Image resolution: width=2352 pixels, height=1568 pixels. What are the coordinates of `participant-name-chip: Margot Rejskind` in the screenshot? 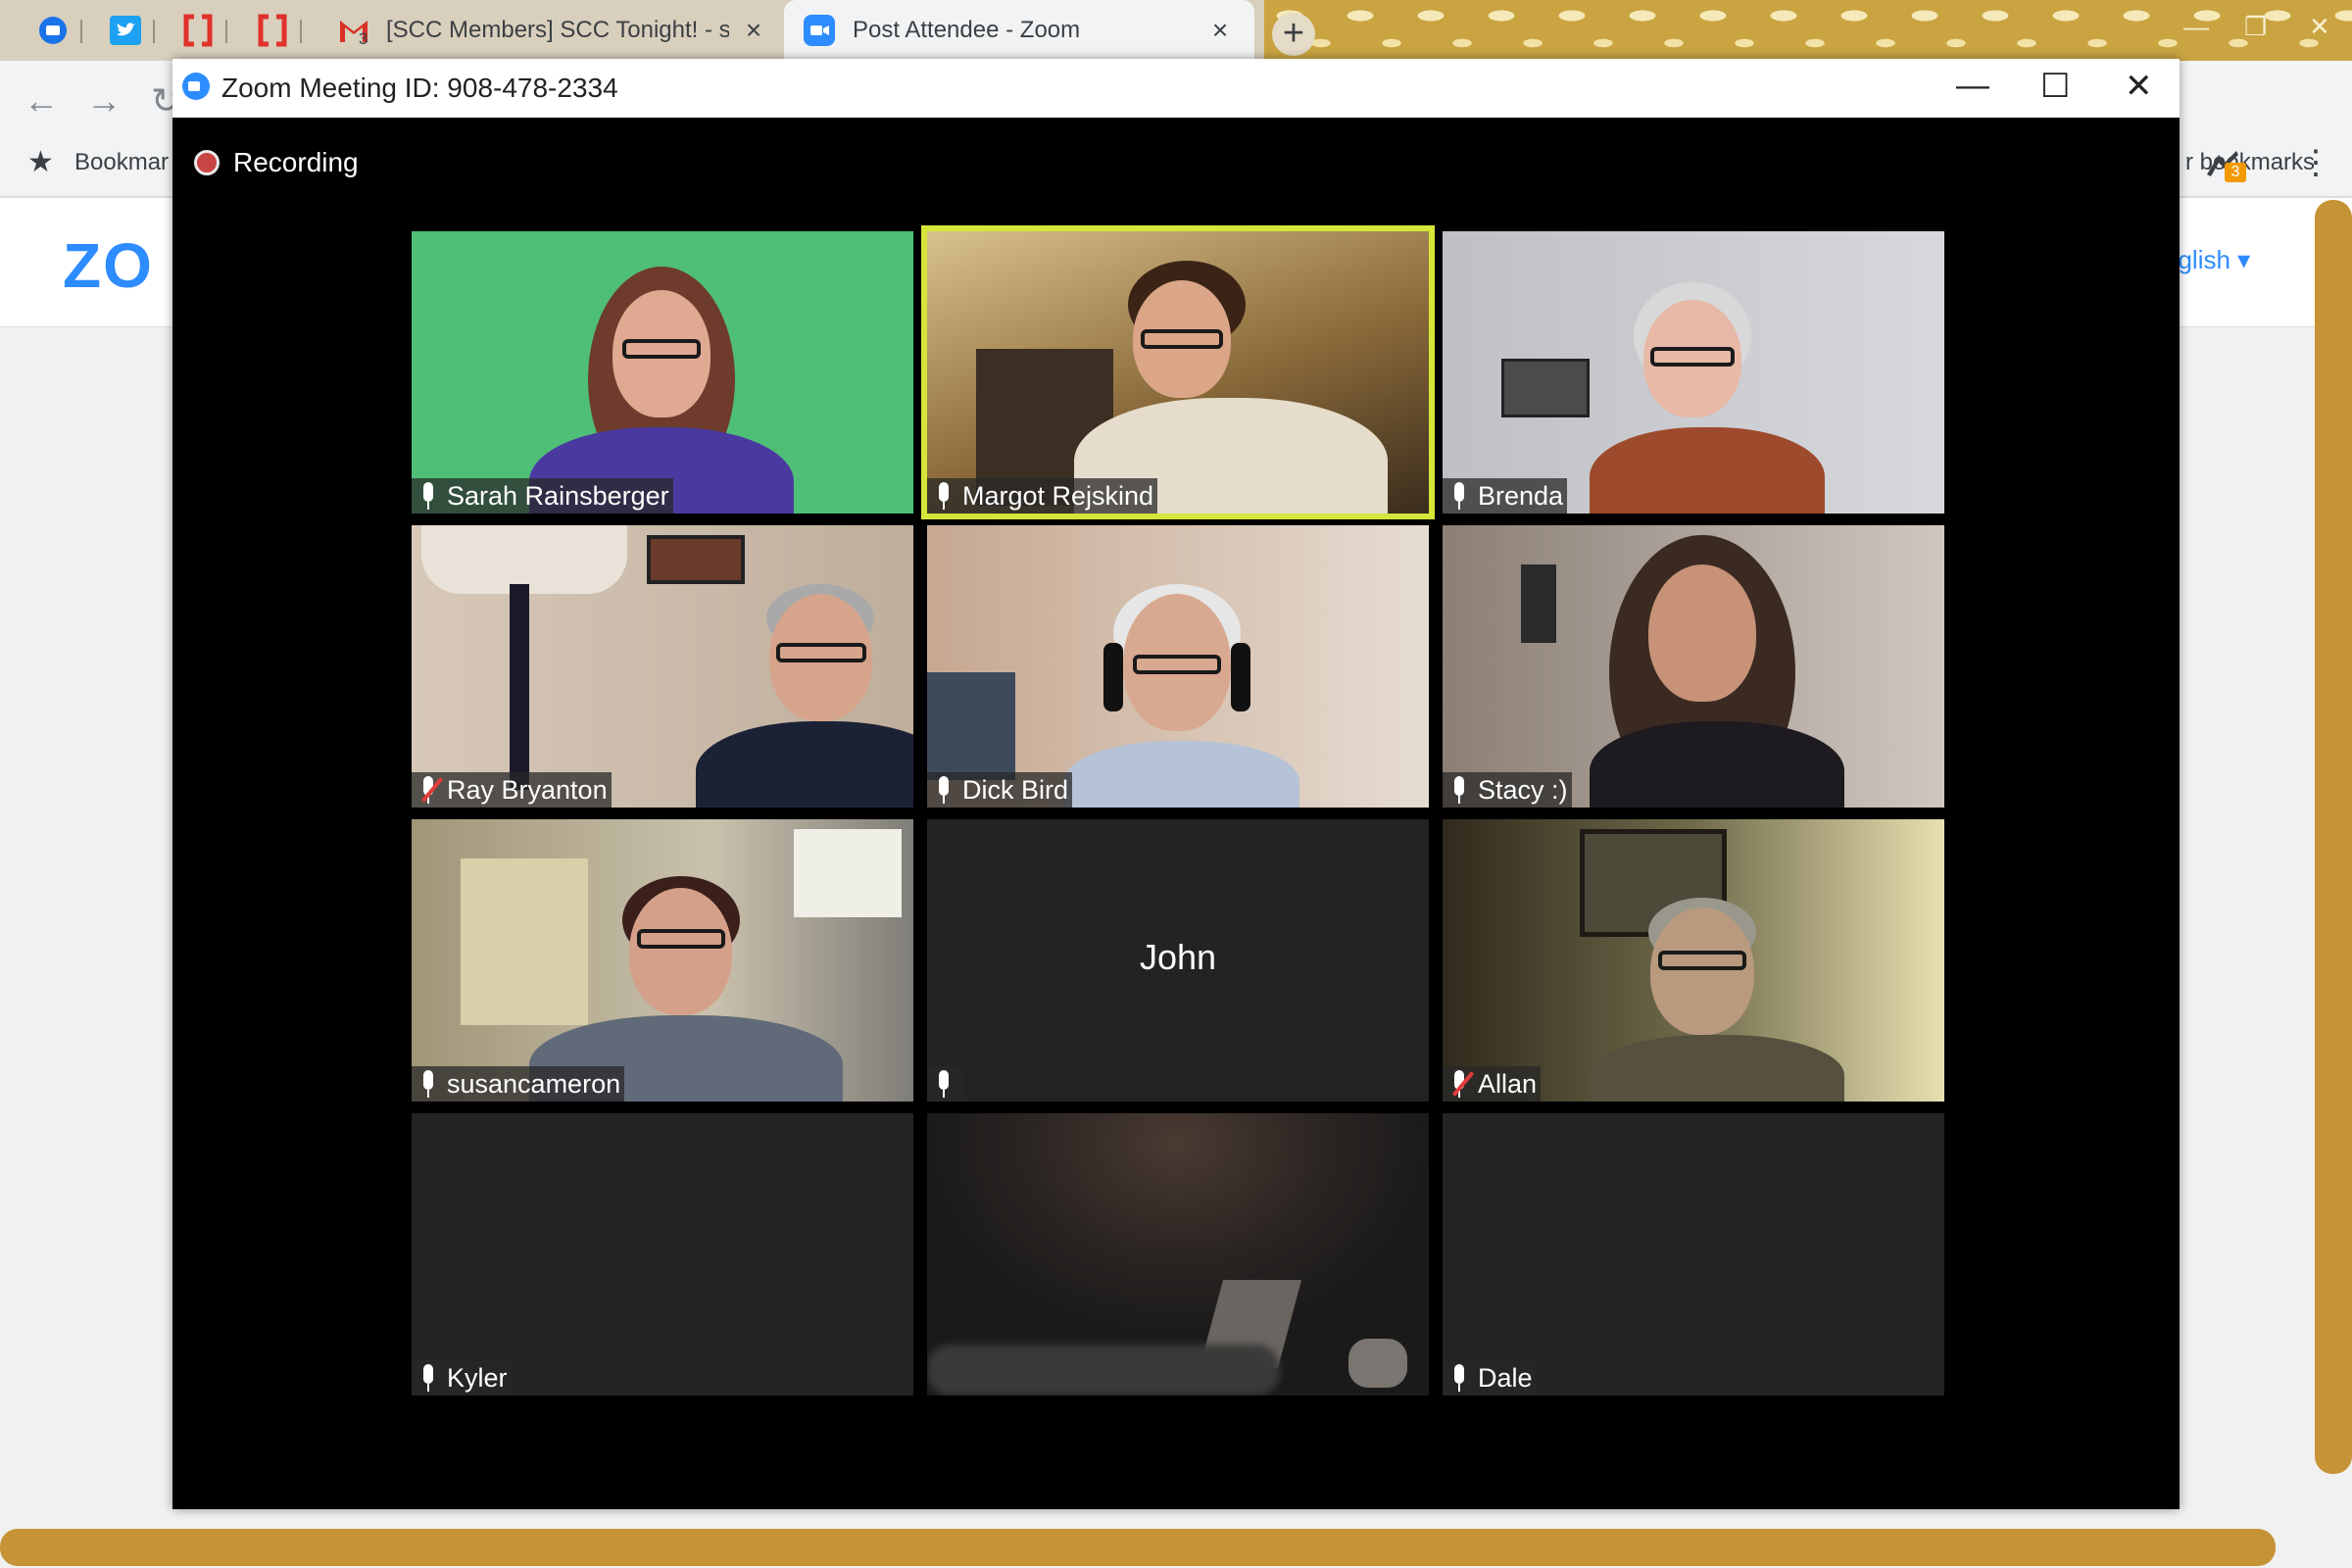 It's located at (1042, 496).